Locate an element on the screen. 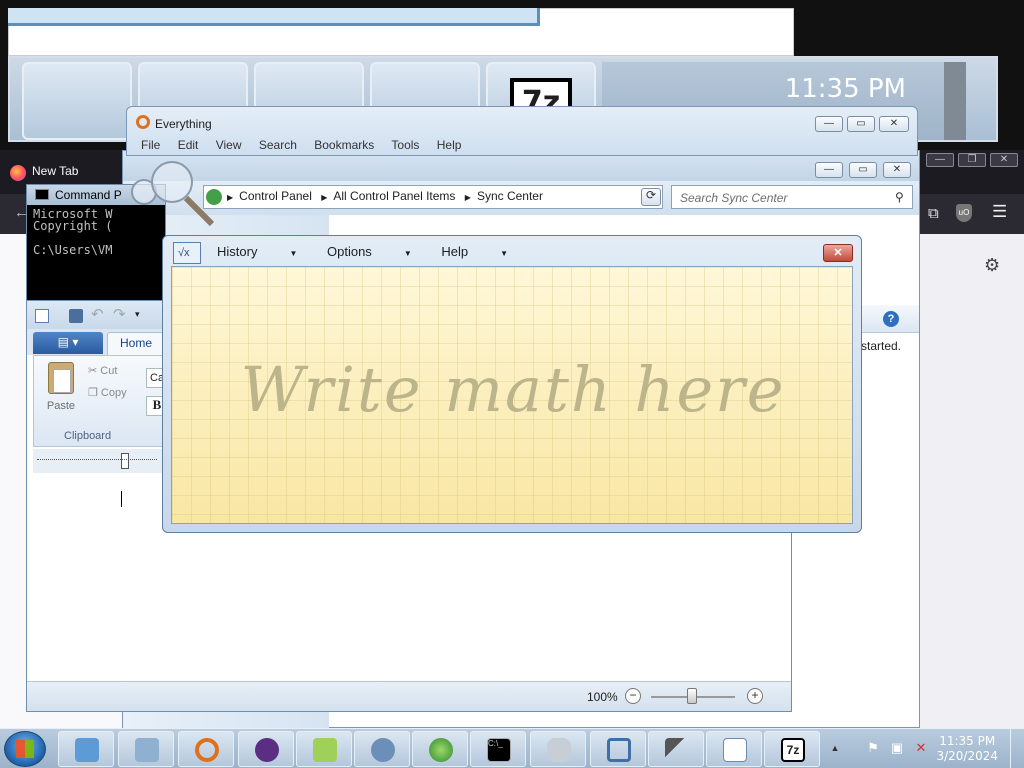 This screenshot has width=1024, height=768. help-icon: ? is located at coordinates (891, 319).